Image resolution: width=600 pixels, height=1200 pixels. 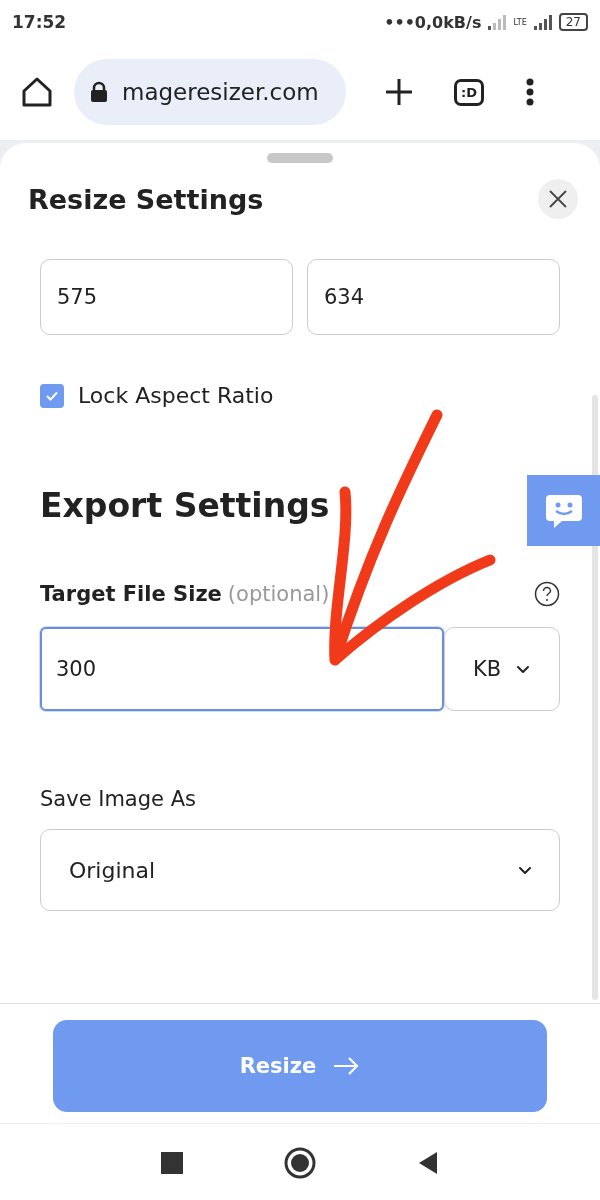 What do you see at coordinates (242, 669) in the screenshot?
I see `file-size-field: 300` at bounding box center [242, 669].